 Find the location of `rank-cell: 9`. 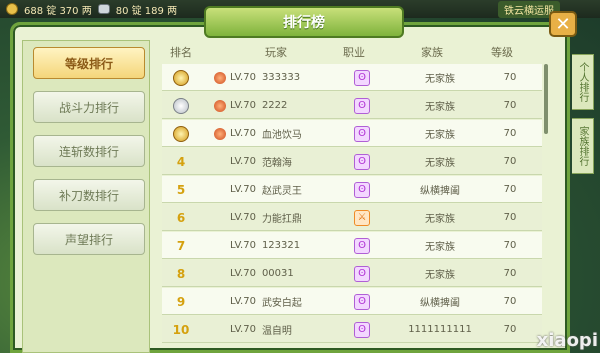

rank-cell: 9 is located at coordinates (181, 301).